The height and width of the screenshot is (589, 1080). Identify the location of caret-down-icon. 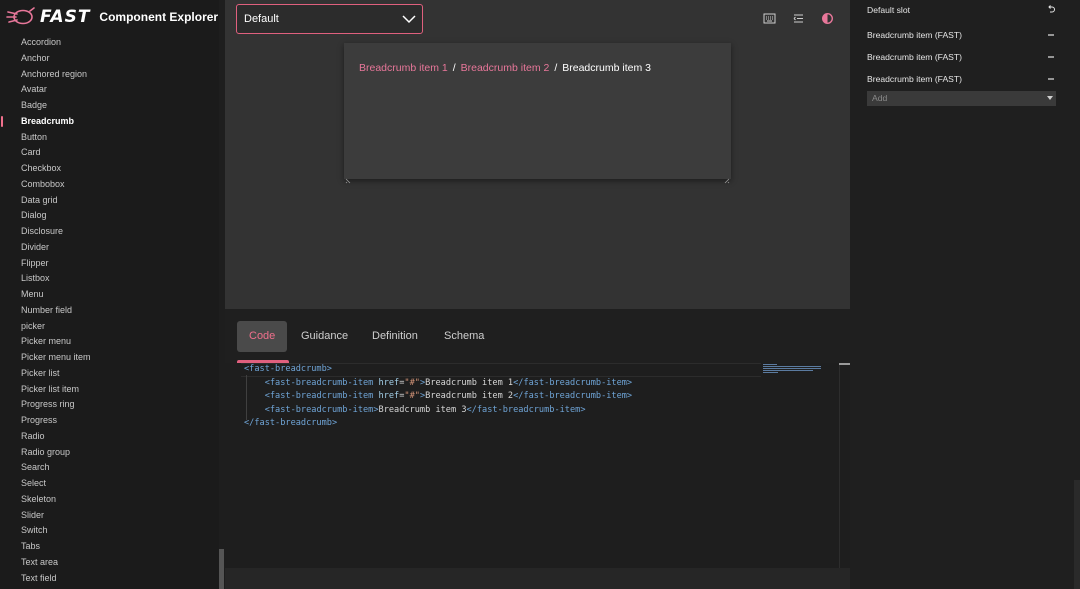
(1050, 98).